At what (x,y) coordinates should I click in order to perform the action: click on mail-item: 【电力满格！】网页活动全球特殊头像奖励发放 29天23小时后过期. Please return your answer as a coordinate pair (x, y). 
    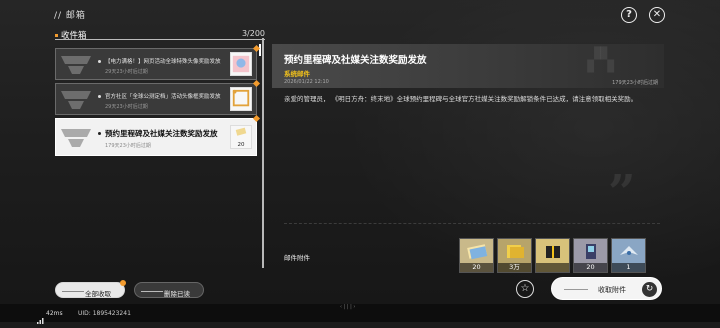
    Looking at the image, I should click on (158, 62).